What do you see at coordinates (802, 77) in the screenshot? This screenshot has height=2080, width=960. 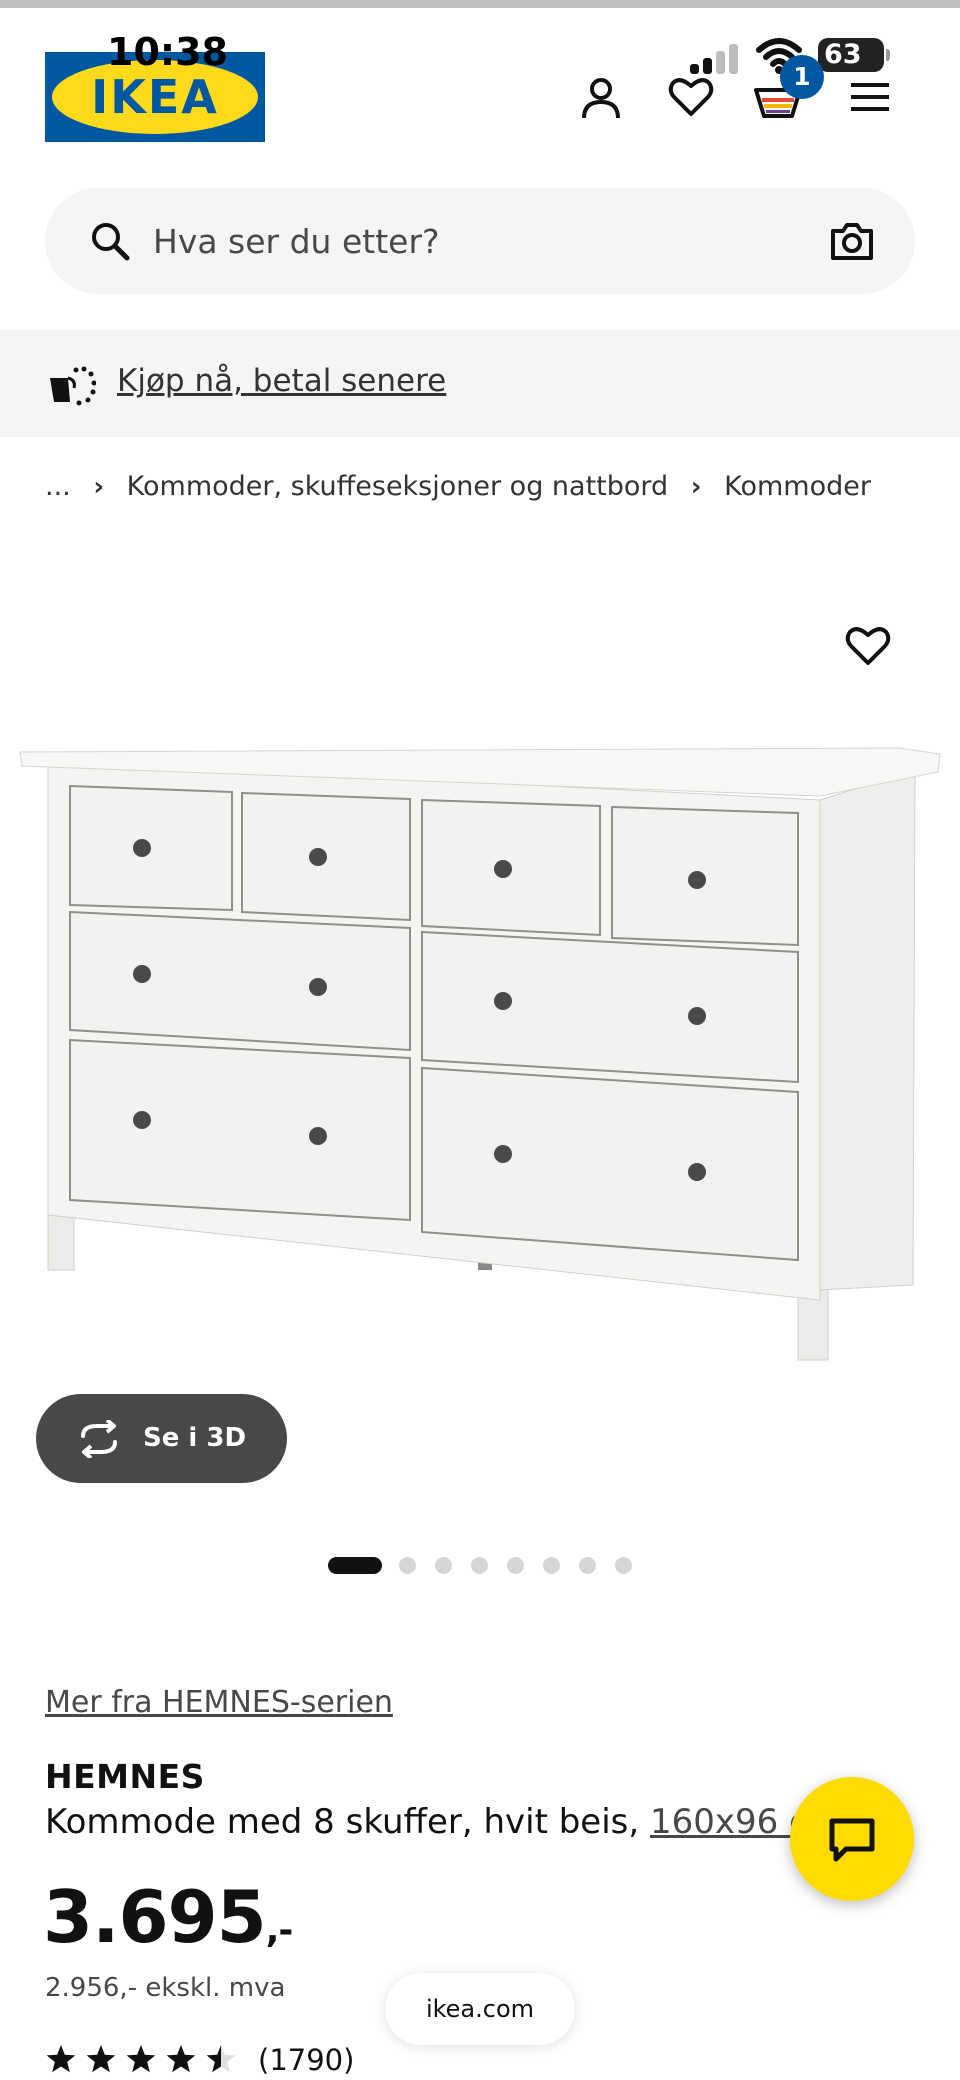 I see `cart-count-badge: 1` at bounding box center [802, 77].